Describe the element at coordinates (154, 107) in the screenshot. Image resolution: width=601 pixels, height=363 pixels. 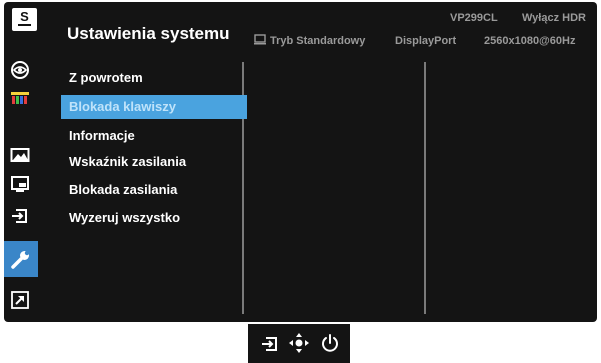
I see `menu-item-key-lock: Blokada klawiszy` at that location.